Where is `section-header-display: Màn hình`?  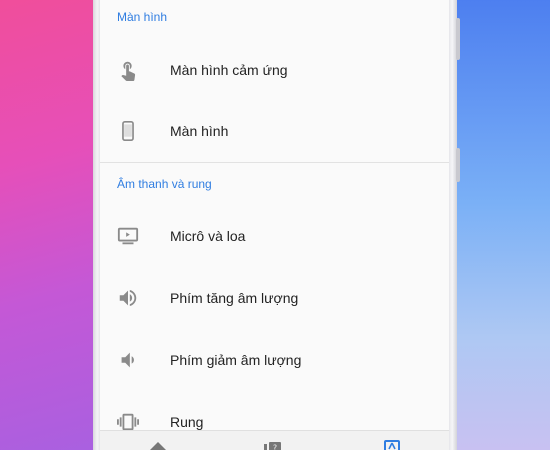
section-header-display: Màn hình is located at coordinates (142, 17).